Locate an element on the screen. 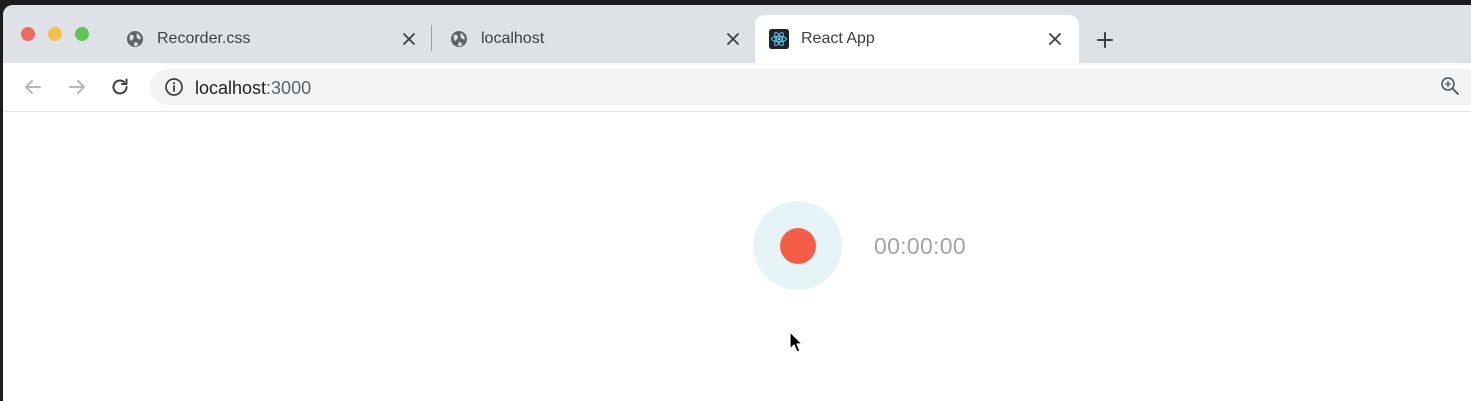 The width and height of the screenshot is (1471, 401). tab-title: localhost is located at coordinates (513, 38).